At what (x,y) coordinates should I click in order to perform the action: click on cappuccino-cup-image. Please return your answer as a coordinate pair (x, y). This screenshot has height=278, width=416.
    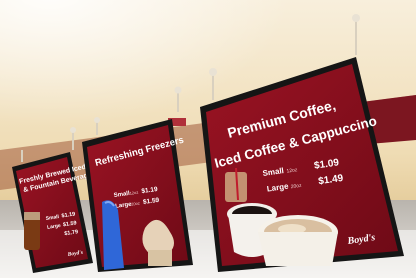
    Looking at the image, I should click on (298, 240).